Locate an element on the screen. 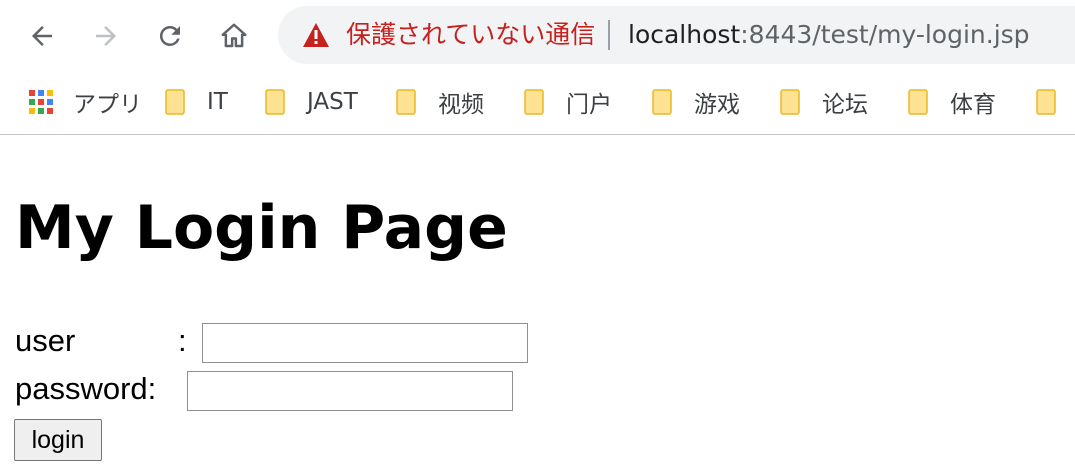 The image size is (1075, 475). user-label: user is located at coordinates (45, 340).